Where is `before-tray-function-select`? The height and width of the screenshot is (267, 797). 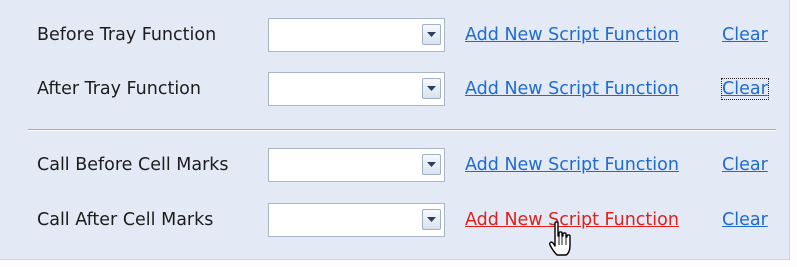
before-tray-function-select is located at coordinates (356, 35).